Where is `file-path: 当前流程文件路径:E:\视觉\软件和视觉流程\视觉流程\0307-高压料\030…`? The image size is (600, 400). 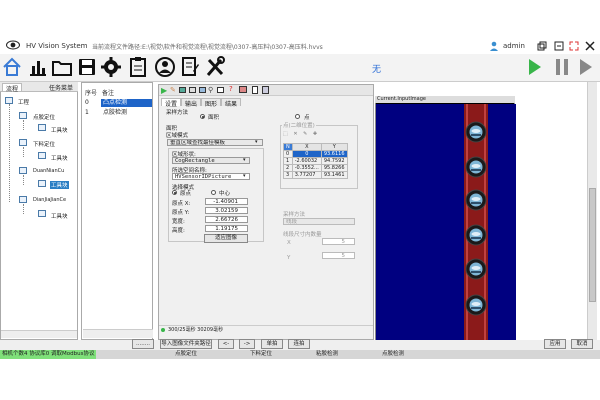
file-path: 当前流程文件路径:E:\视觉\软件和视觉流程\视觉流程\0307-高压料\030… is located at coordinates (207, 47).